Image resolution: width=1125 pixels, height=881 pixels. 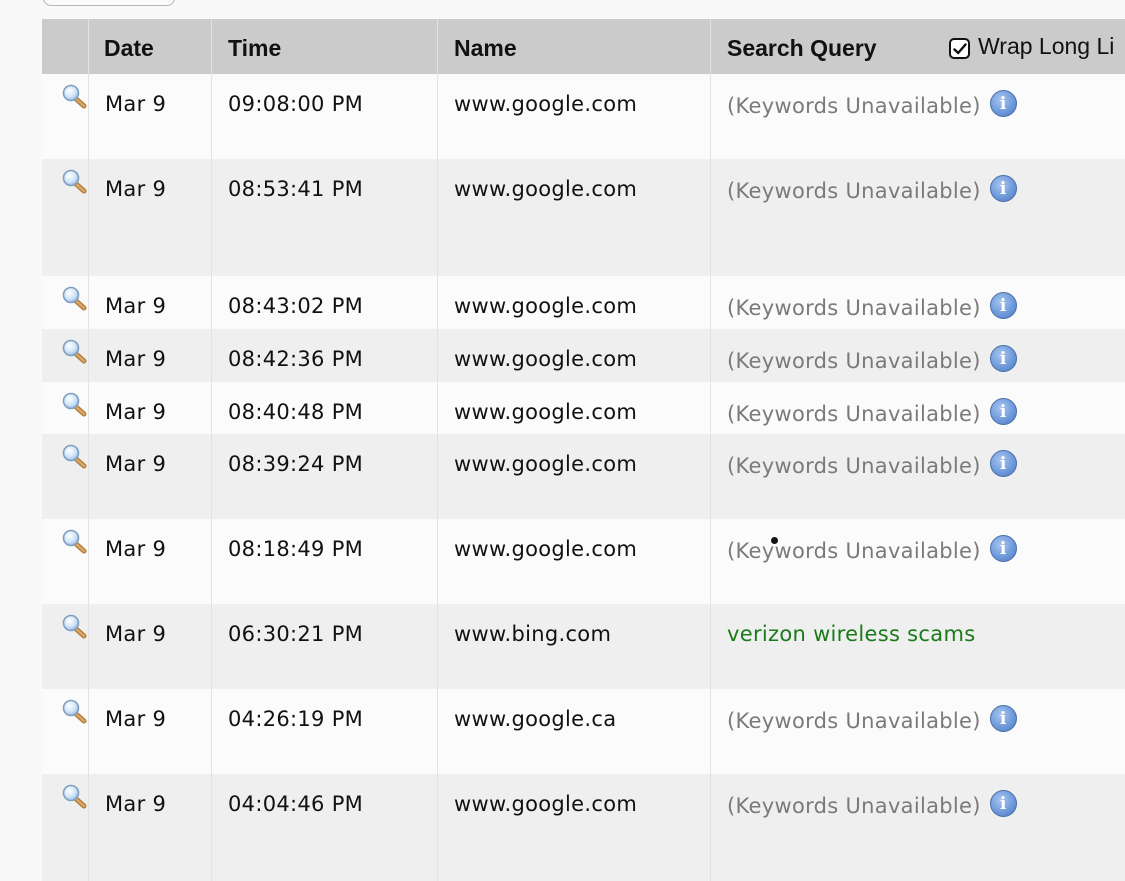 I want to click on partial-top-button, so click(x=109, y=3).